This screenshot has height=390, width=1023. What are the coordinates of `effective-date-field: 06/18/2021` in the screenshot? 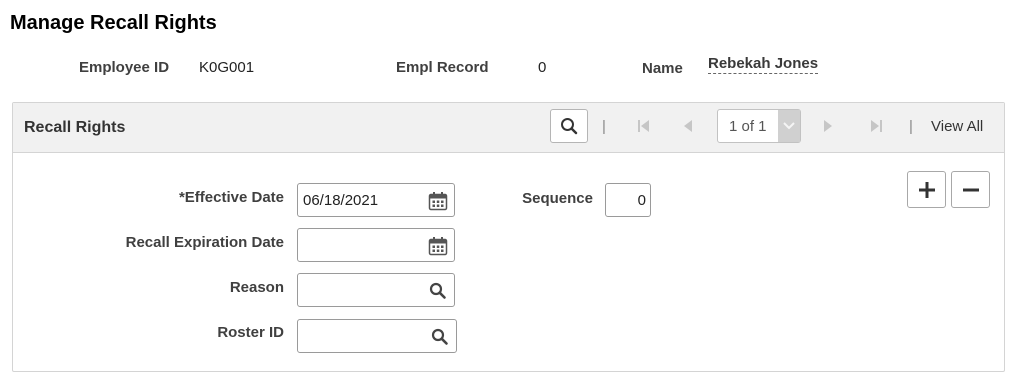 It's located at (376, 200).